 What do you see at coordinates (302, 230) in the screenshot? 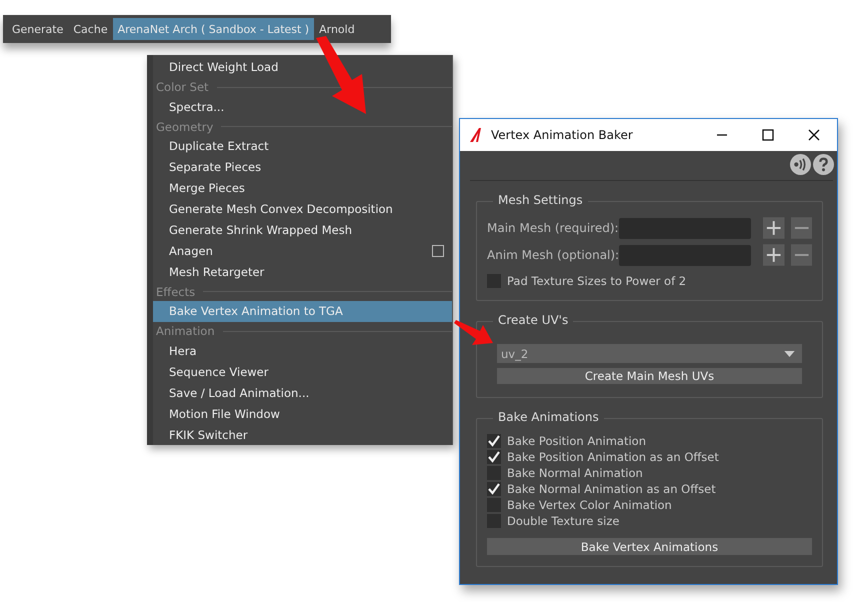
I see `menu-item: Generate Shrink Wrapped Mesh` at bounding box center [302, 230].